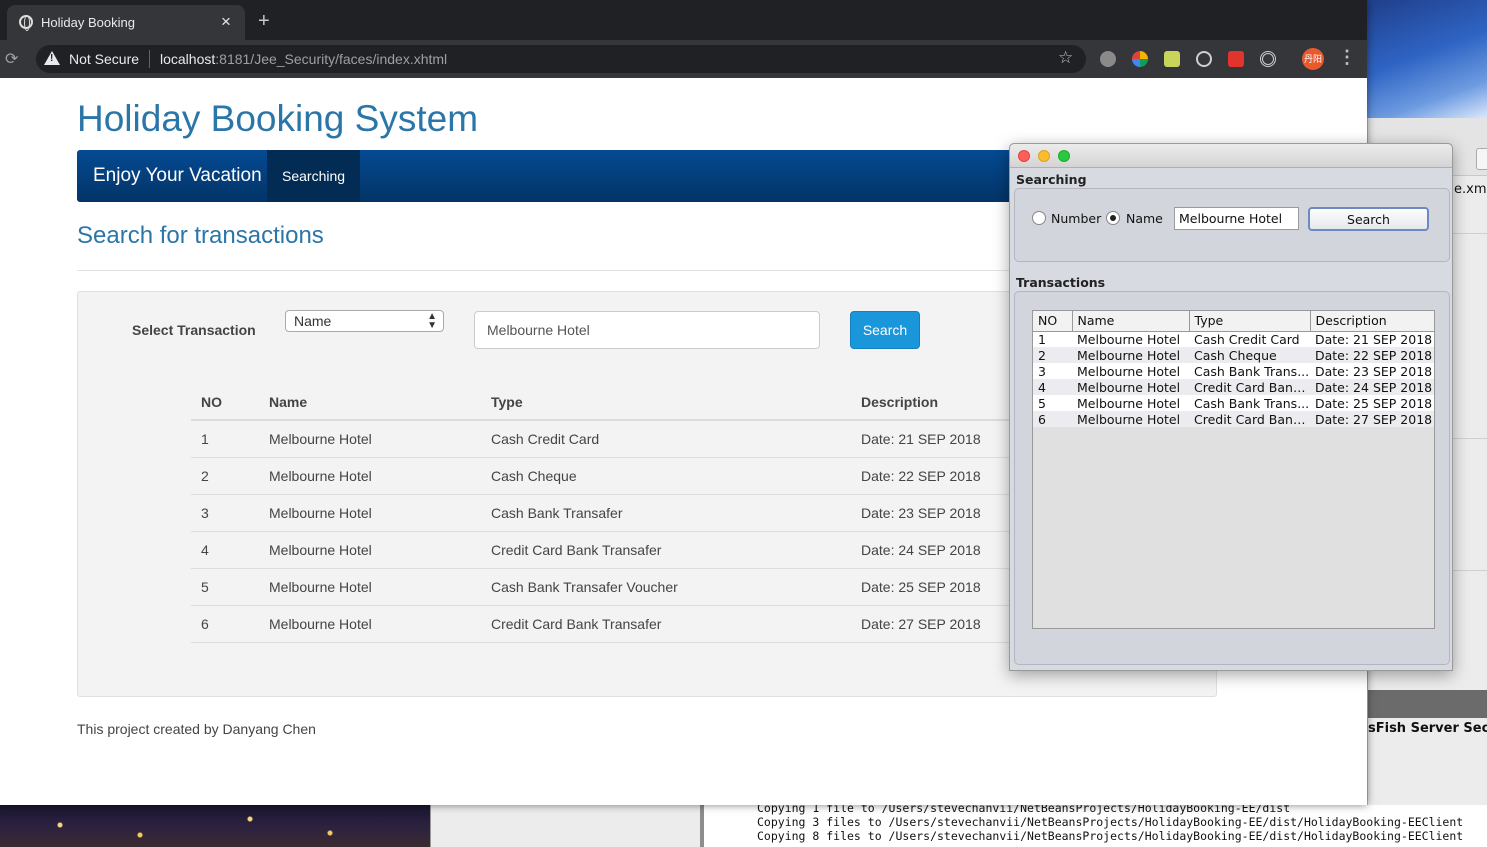 This screenshot has height=847, width=1487. What do you see at coordinates (1236, 59) in the screenshot?
I see `extension-s-icon` at bounding box center [1236, 59].